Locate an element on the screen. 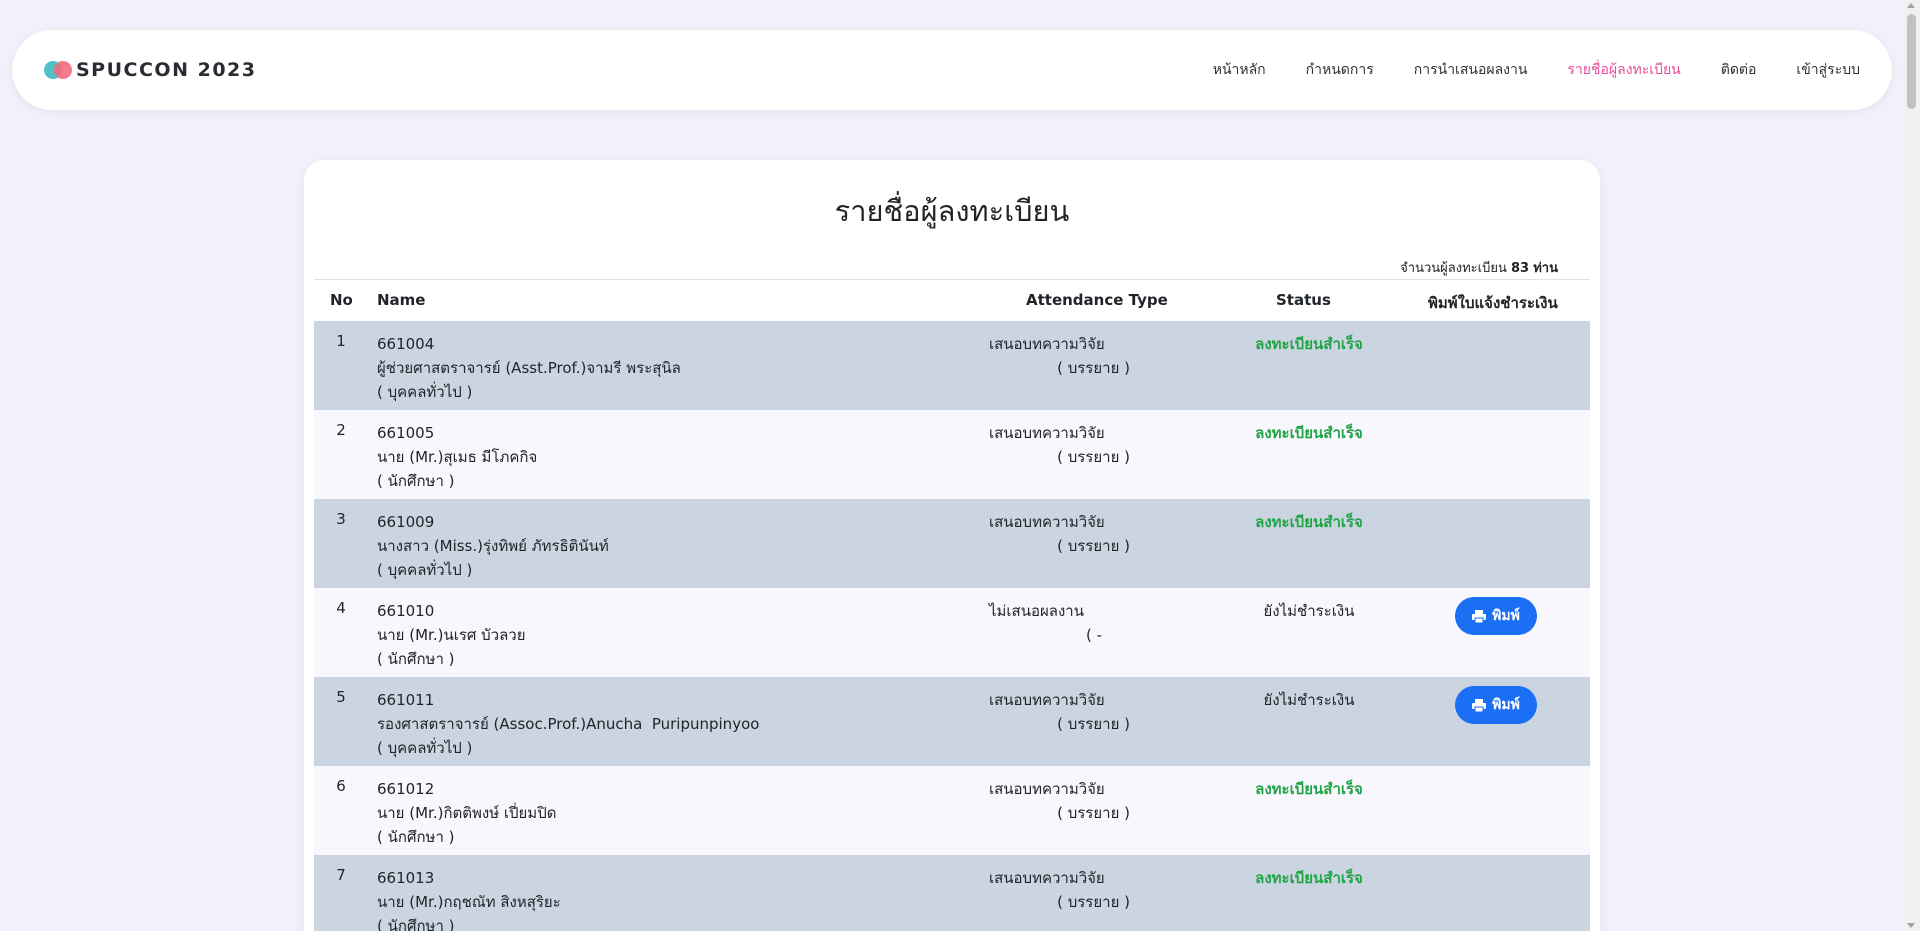  row-no: 4 is located at coordinates (341, 608).